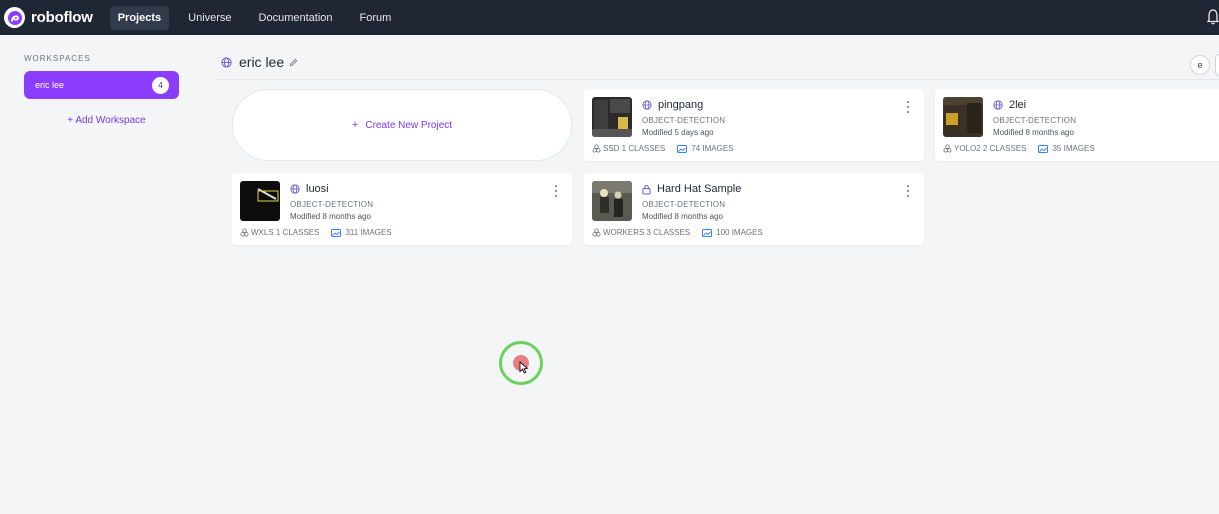  I want to click on project-stats: SSD 1 CLASSES 74 IMAGES, so click(663, 148).